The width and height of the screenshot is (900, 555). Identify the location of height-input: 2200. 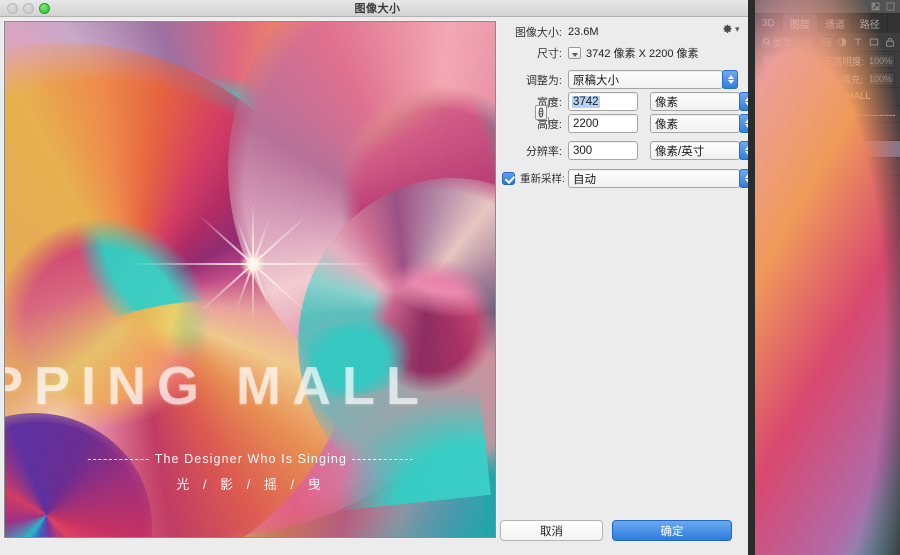
(603, 123).